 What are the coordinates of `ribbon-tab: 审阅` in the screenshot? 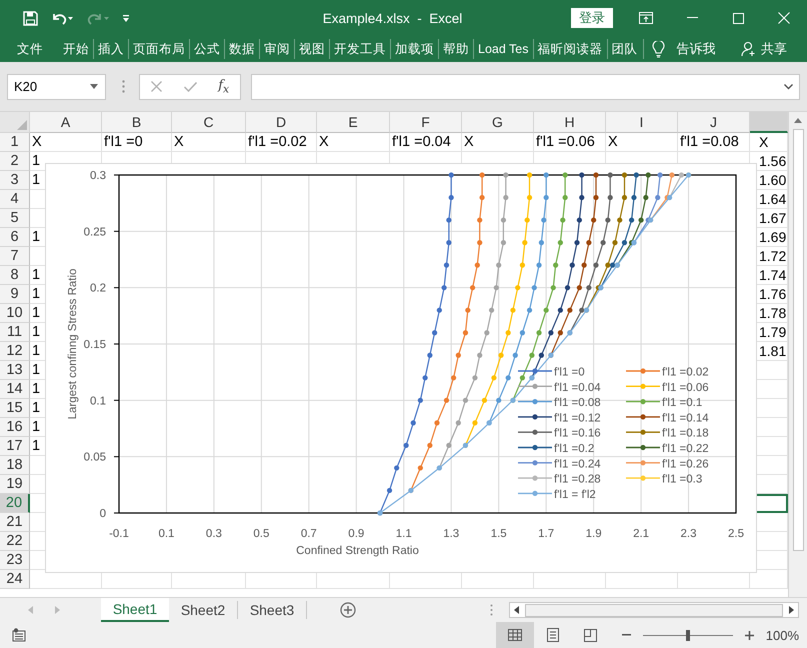 It's located at (276, 49).